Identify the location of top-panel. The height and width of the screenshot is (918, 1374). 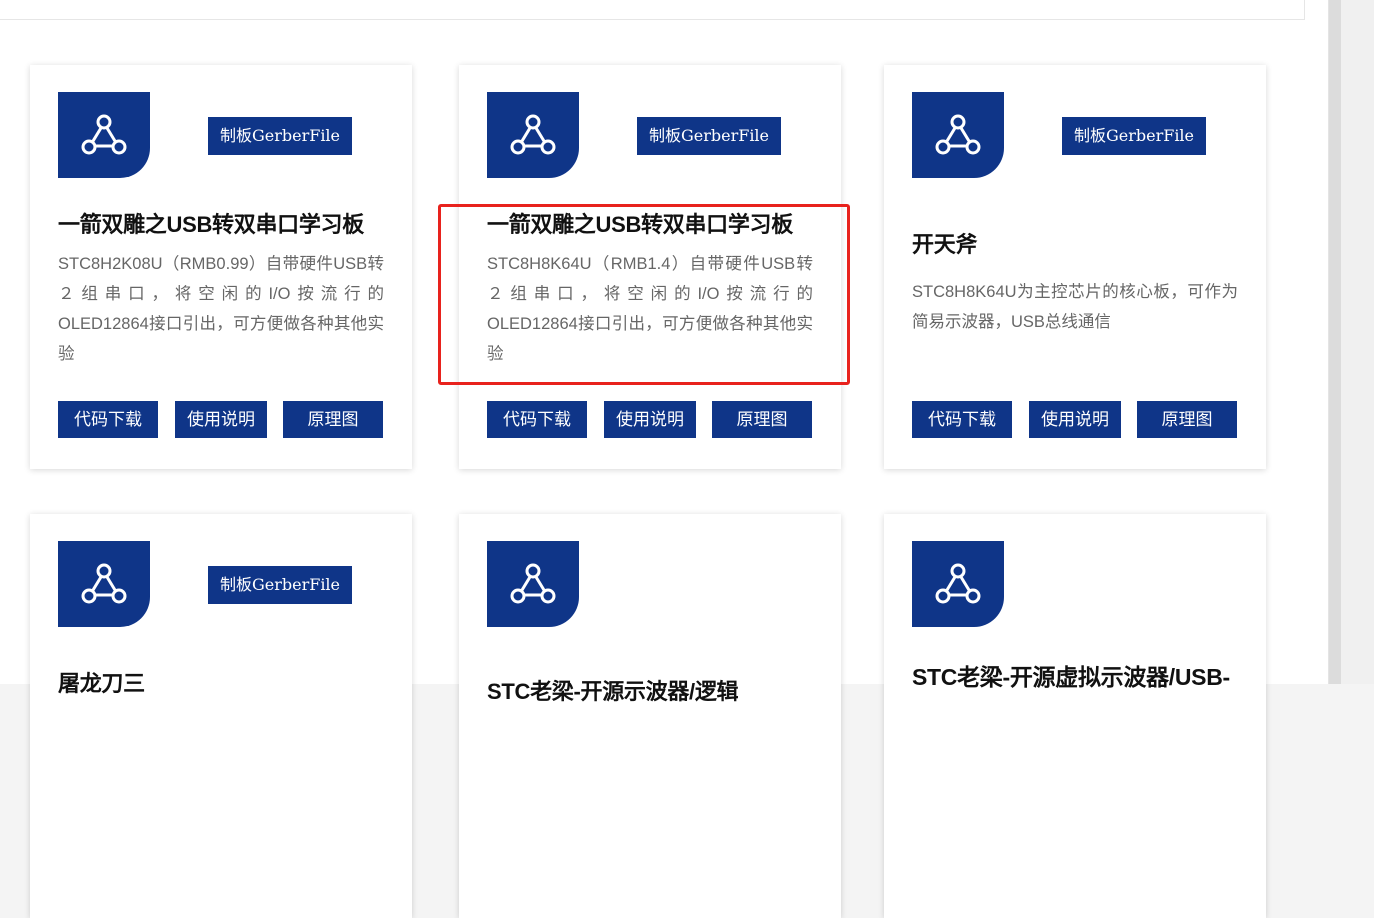
(652, 10).